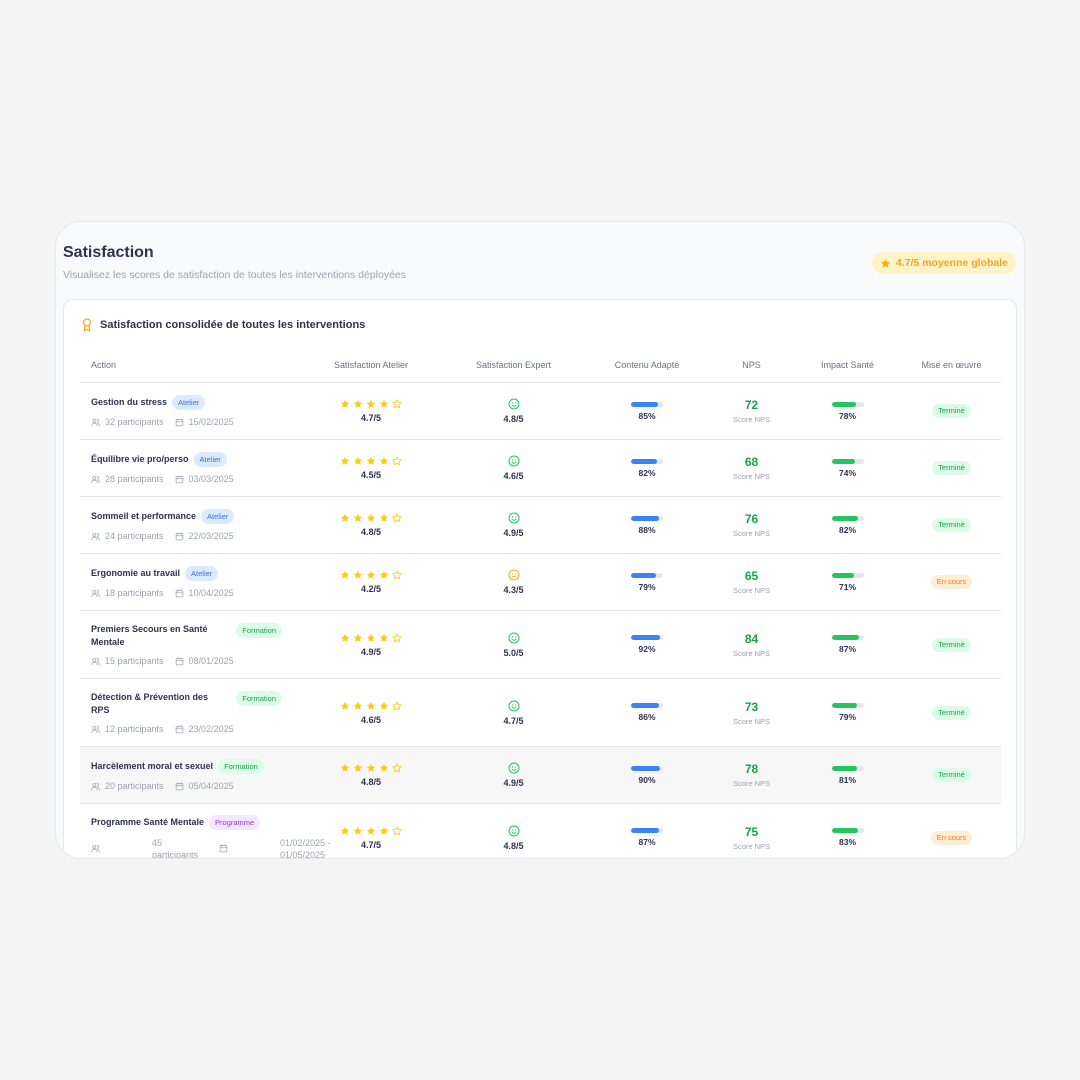 This screenshot has height=1080, width=1080. Describe the element at coordinates (751, 831) in the screenshot. I see `nps-score: 75` at that location.